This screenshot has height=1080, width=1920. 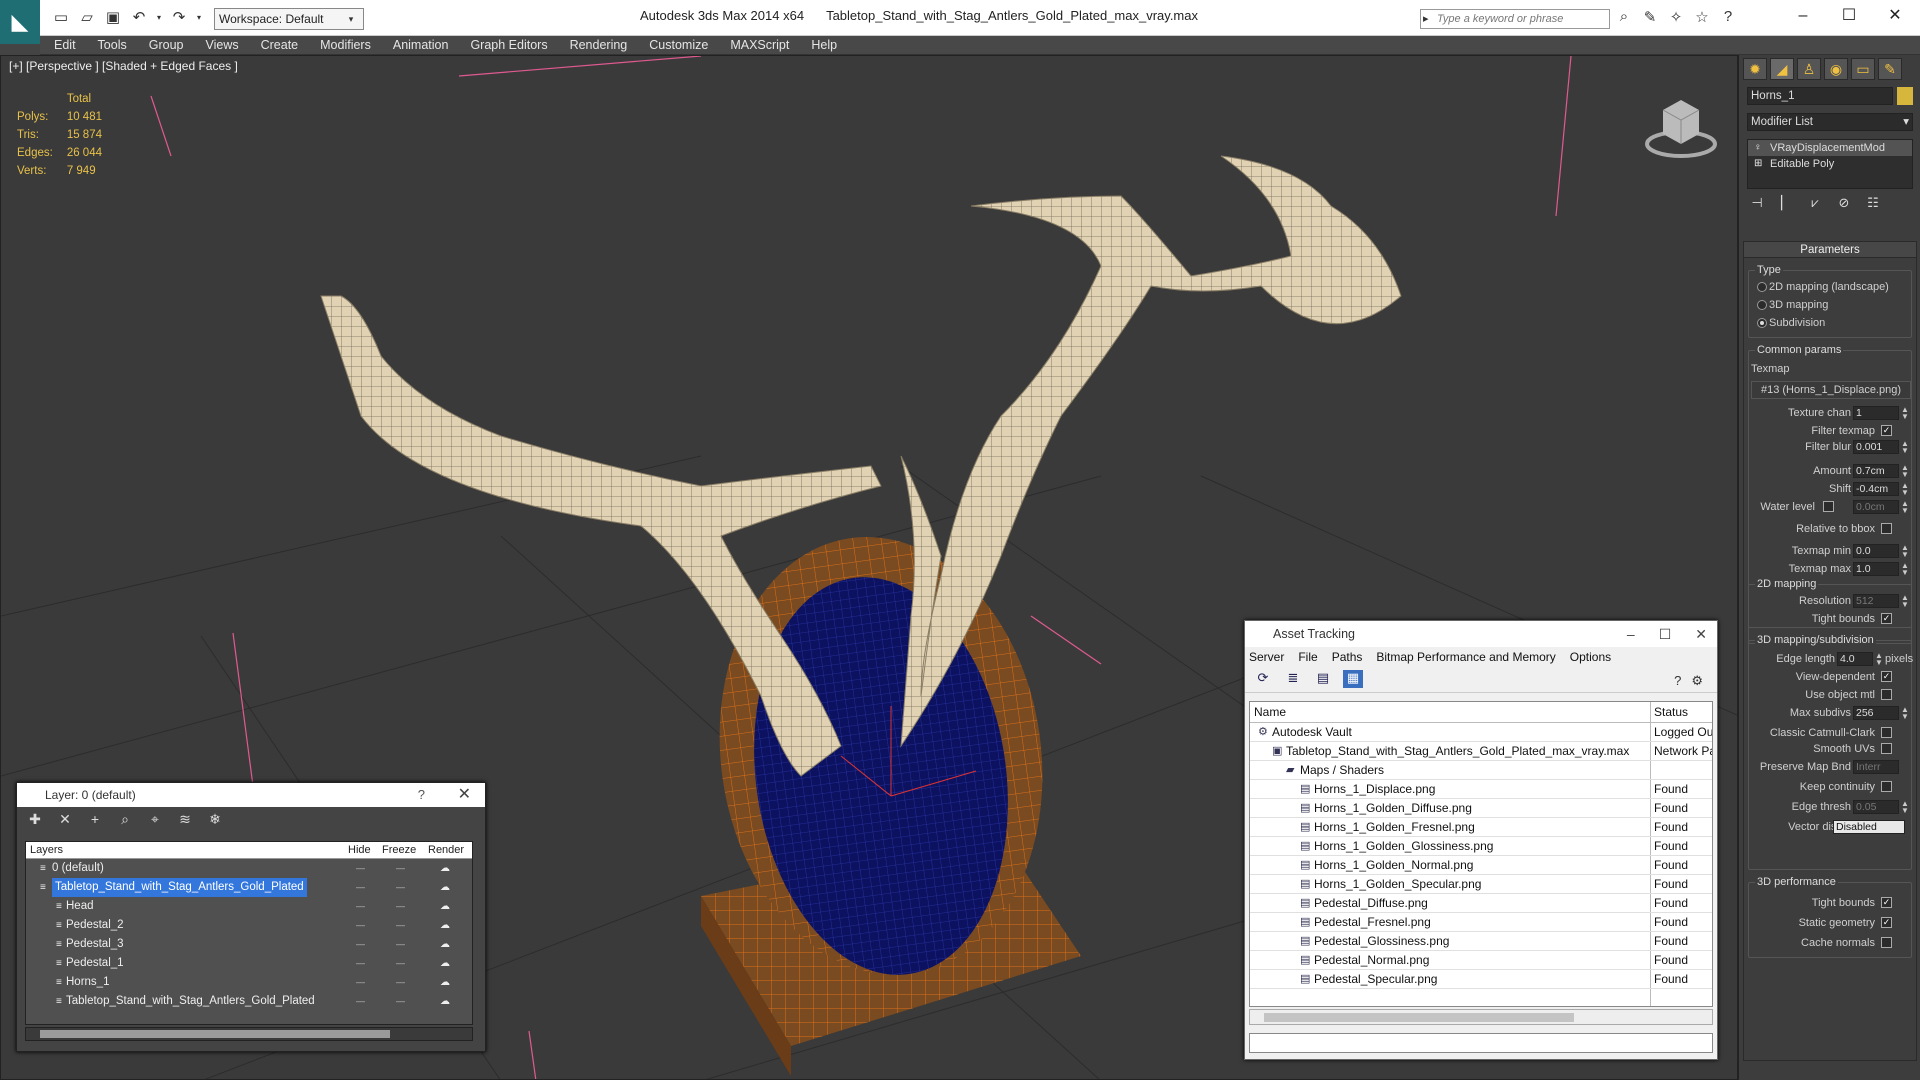 What do you see at coordinates (1465, 657) in the screenshot?
I see `asset-menu-bitmap: Bitmap Performance and Memory` at bounding box center [1465, 657].